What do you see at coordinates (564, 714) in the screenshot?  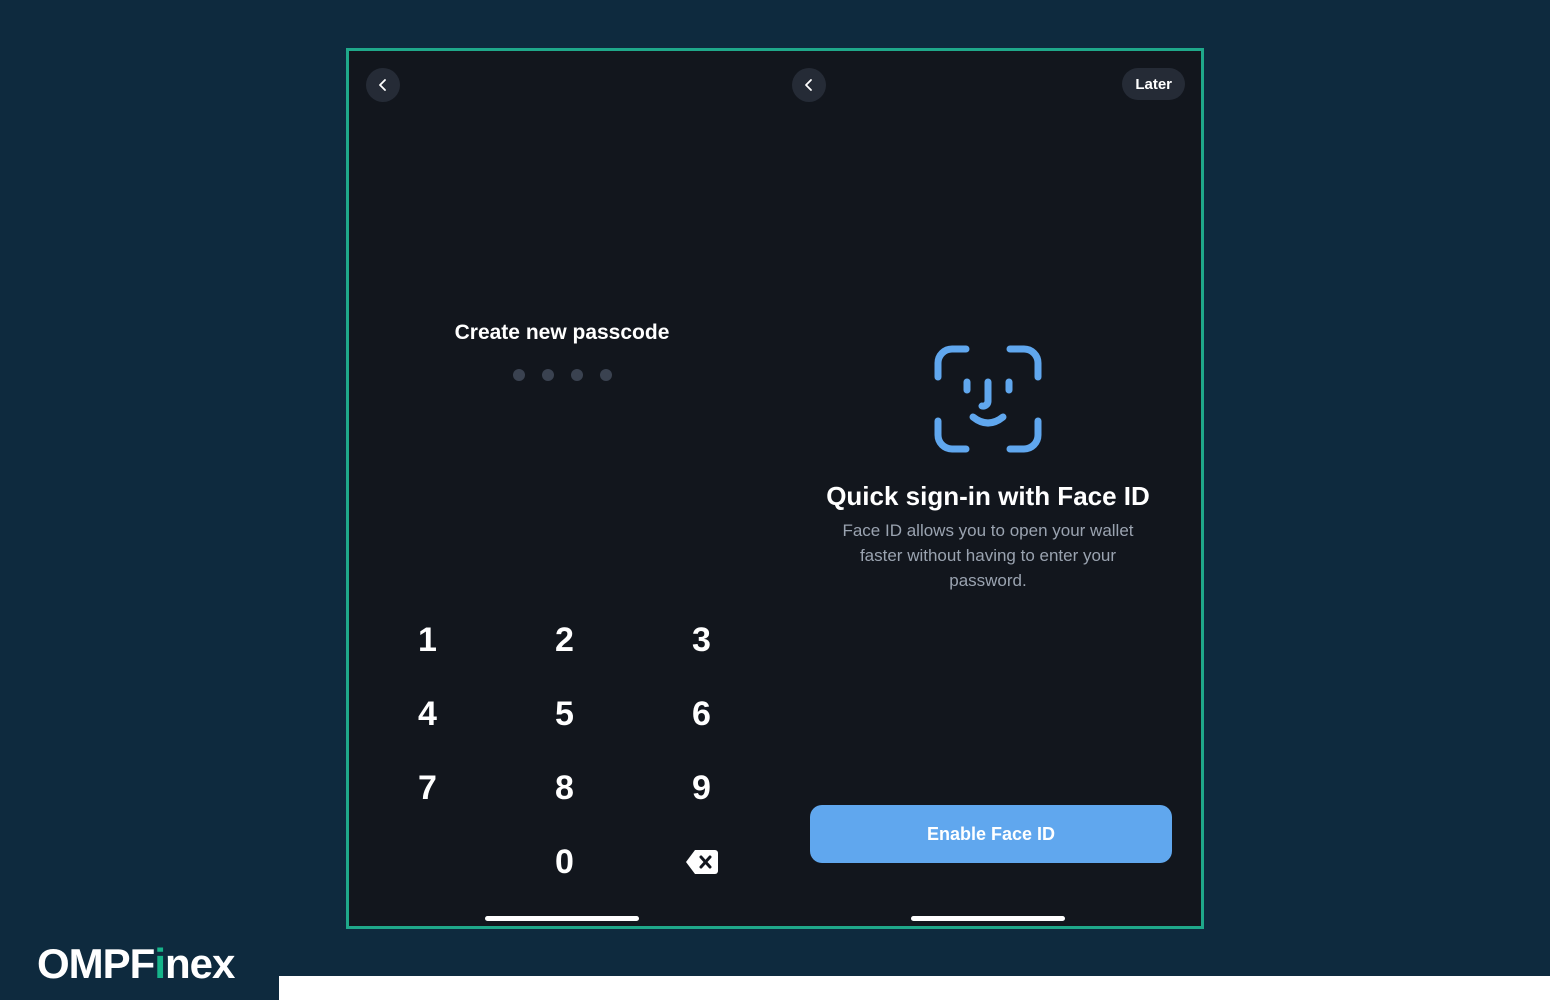 I see `key-5: 5` at bounding box center [564, 714].